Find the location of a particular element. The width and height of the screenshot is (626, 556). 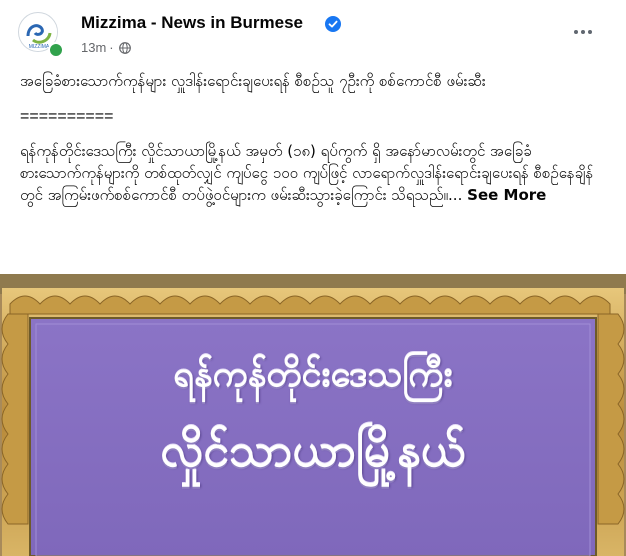

verified-badge-icon is located at coordinates (333, 24).